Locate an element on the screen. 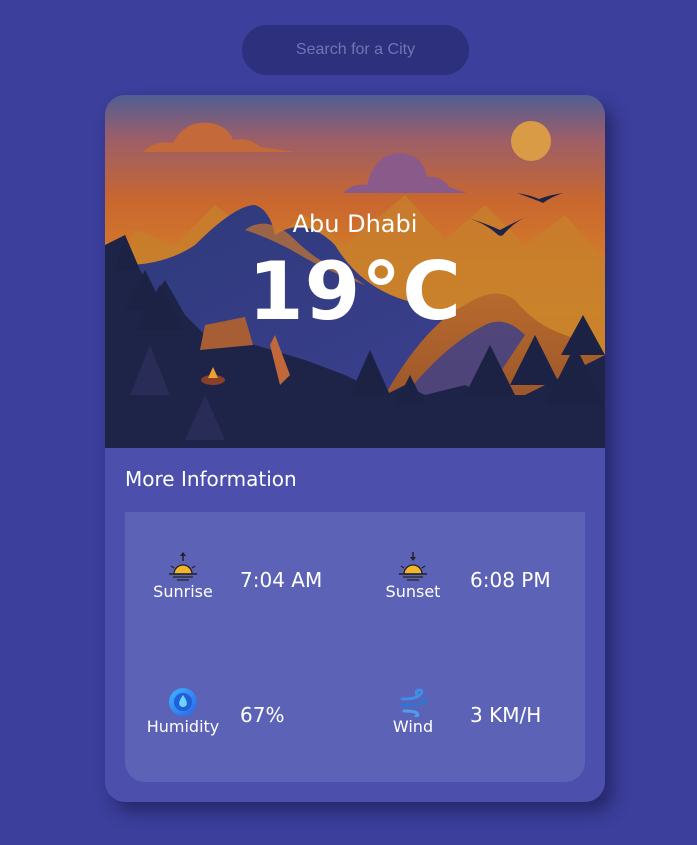 The height and width of the screenshot is (845, 697). temperature: 19°C is located at coordinates (355, 291).